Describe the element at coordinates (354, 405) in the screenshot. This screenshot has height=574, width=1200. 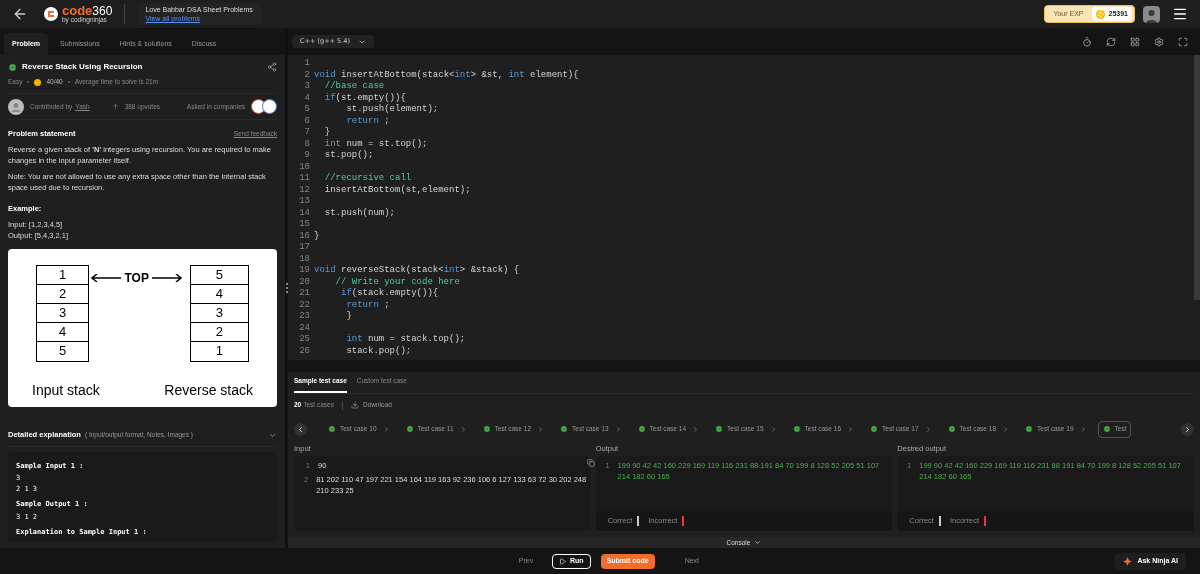
I see `download-icon` at that location.